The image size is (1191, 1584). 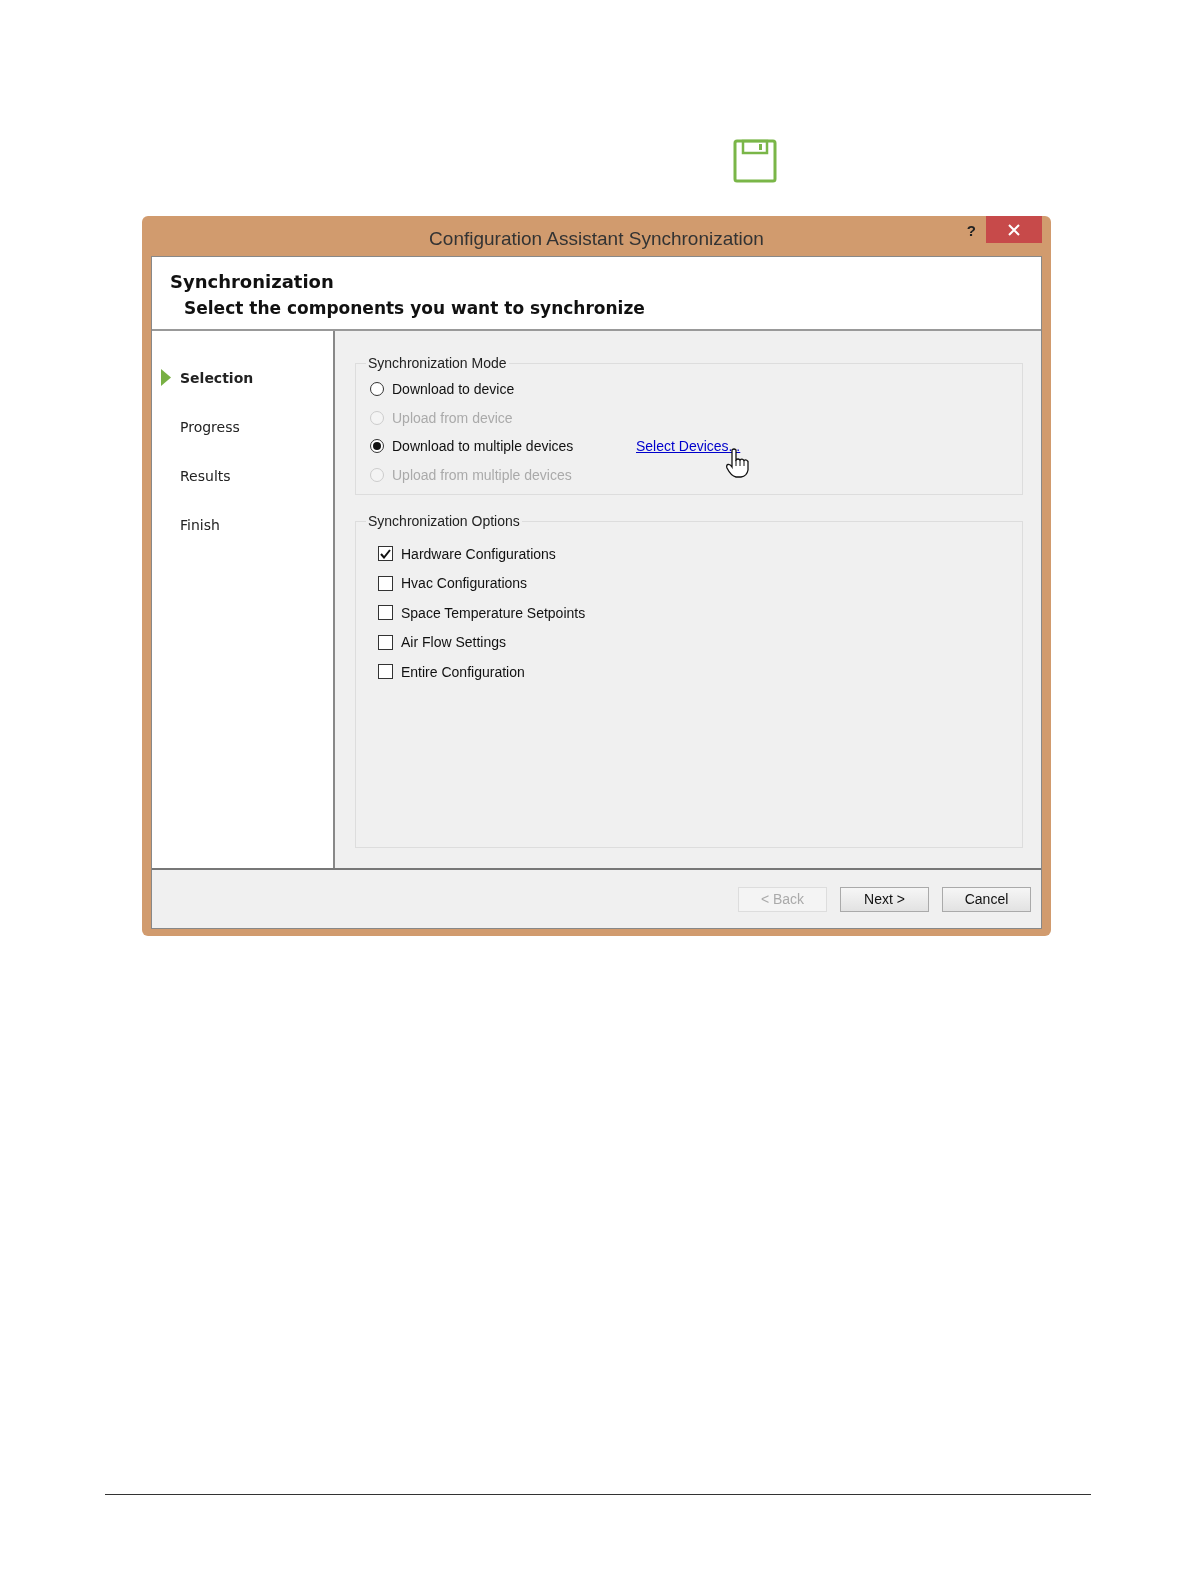 I want to click on wizard-step: Selection, so click(x=217, y=377).